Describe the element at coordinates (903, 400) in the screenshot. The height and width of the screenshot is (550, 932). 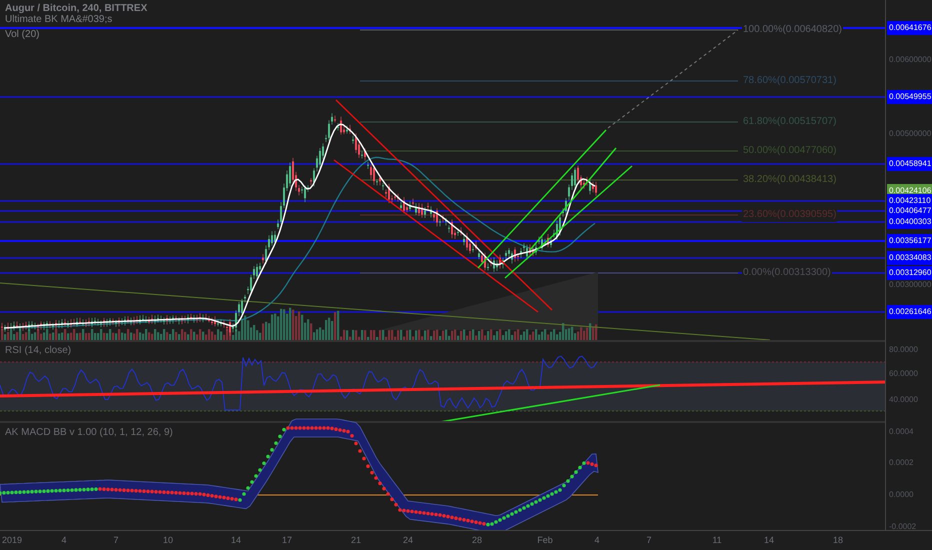
I see `rsi-axis-label: 40.0000` at that location.